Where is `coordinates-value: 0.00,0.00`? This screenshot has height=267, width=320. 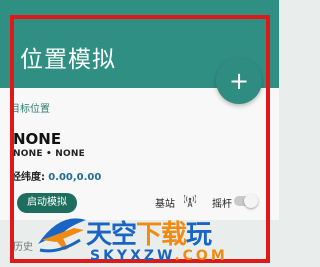 coordinates-value: 0.00,0.00 is located at coordinates (75, 177).